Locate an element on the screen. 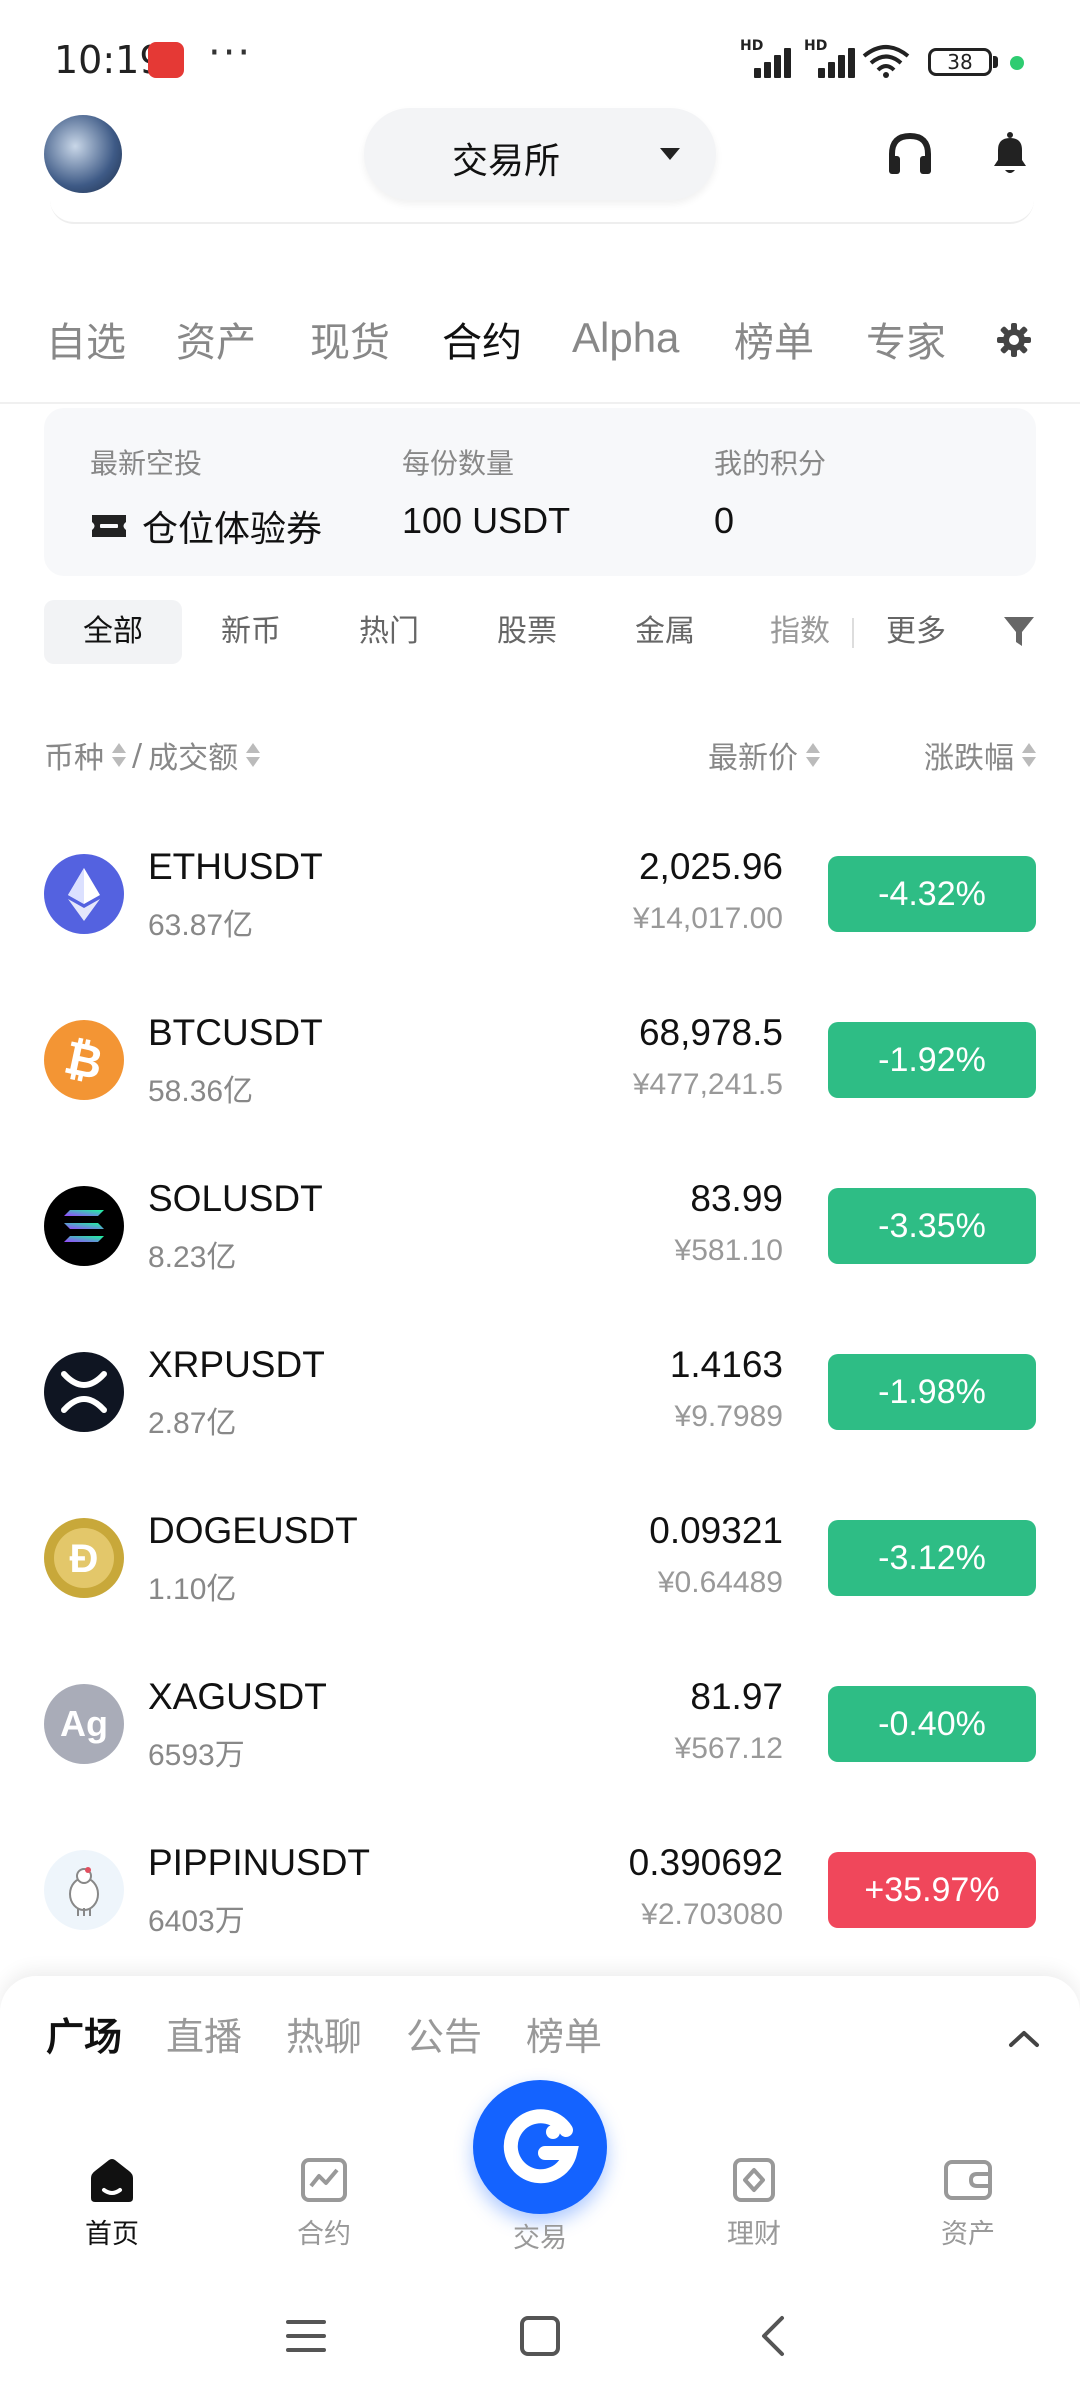 This screenshot has height=2400, width=1080. market-volume: 6593万 is located at coordinates (196, 1755).